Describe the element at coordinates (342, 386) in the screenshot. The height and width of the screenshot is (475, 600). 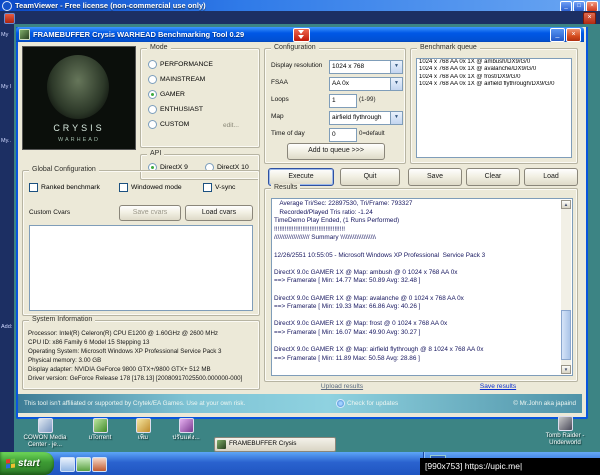
I see `upload-results-link: Upload results` at that location.